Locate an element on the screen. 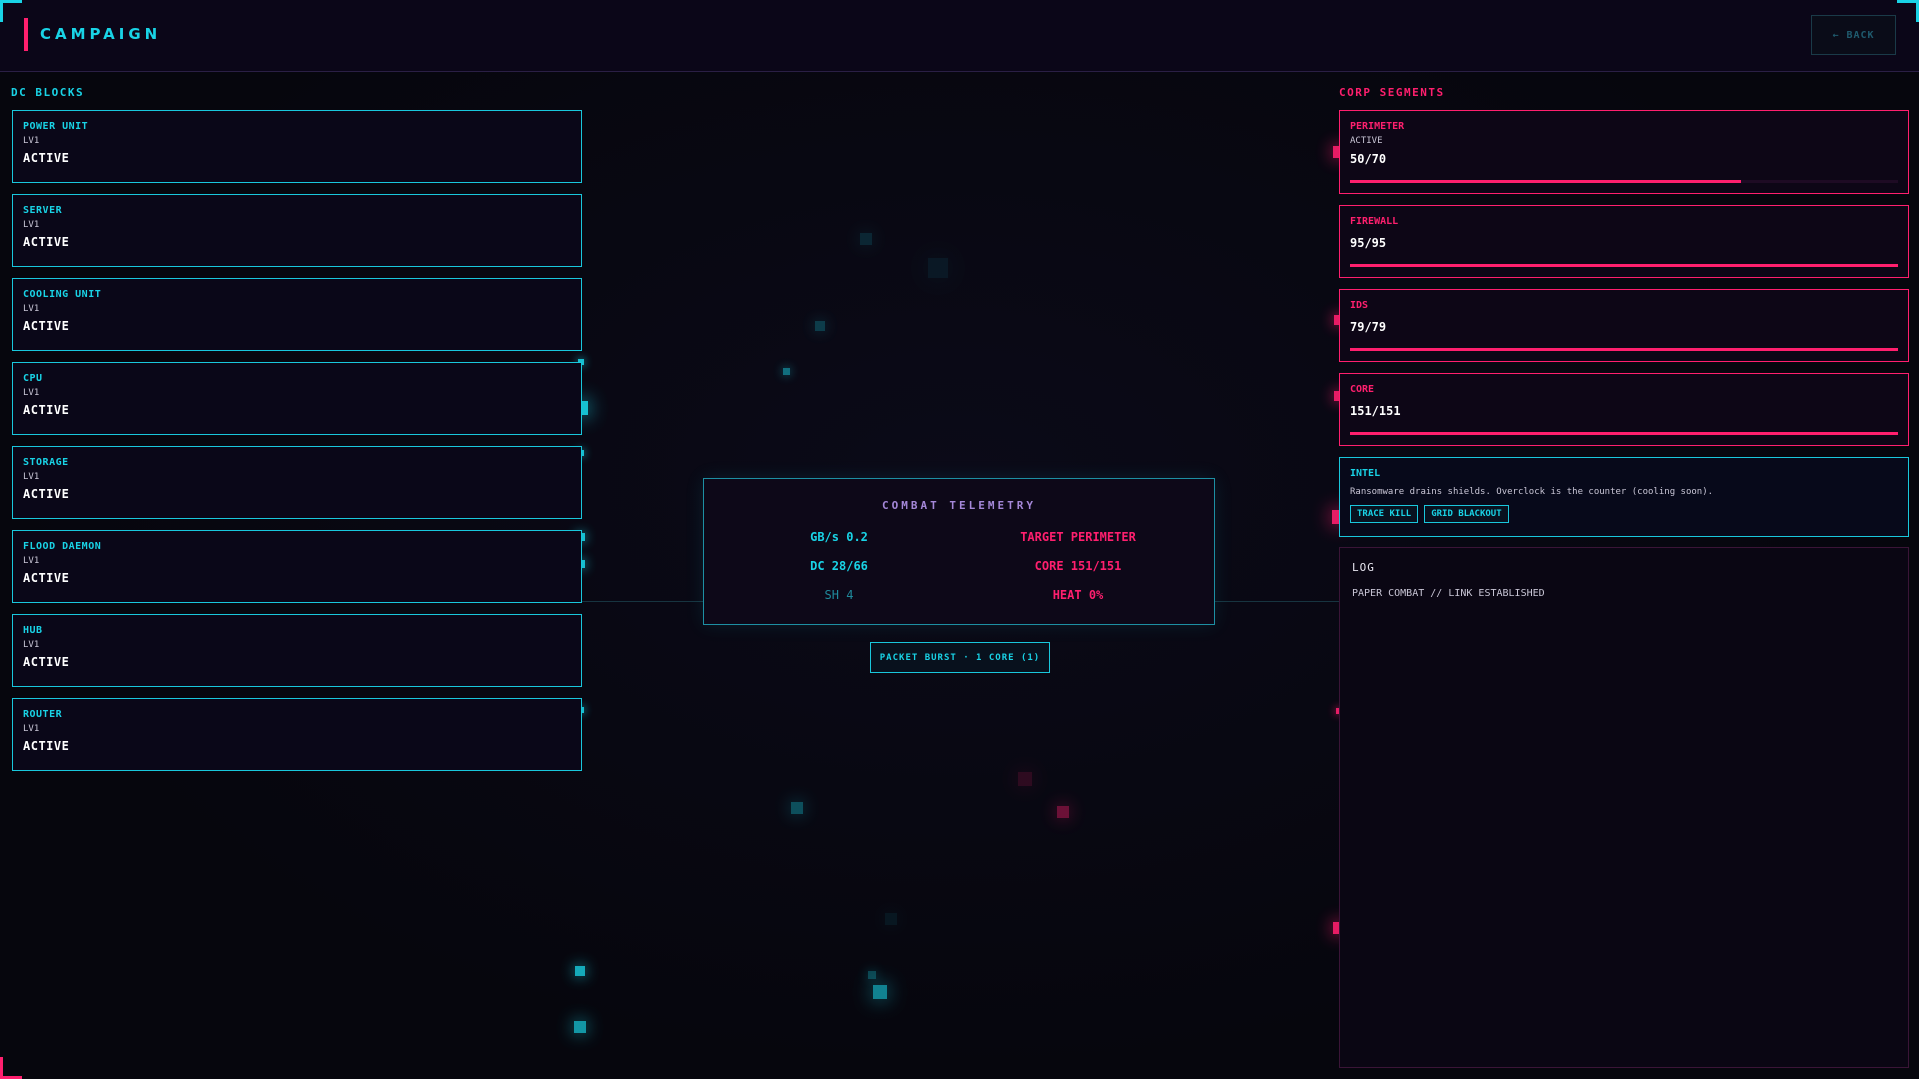  telemetry-title: COMBAT TELEMETRY is located at coordinates (959, 505).